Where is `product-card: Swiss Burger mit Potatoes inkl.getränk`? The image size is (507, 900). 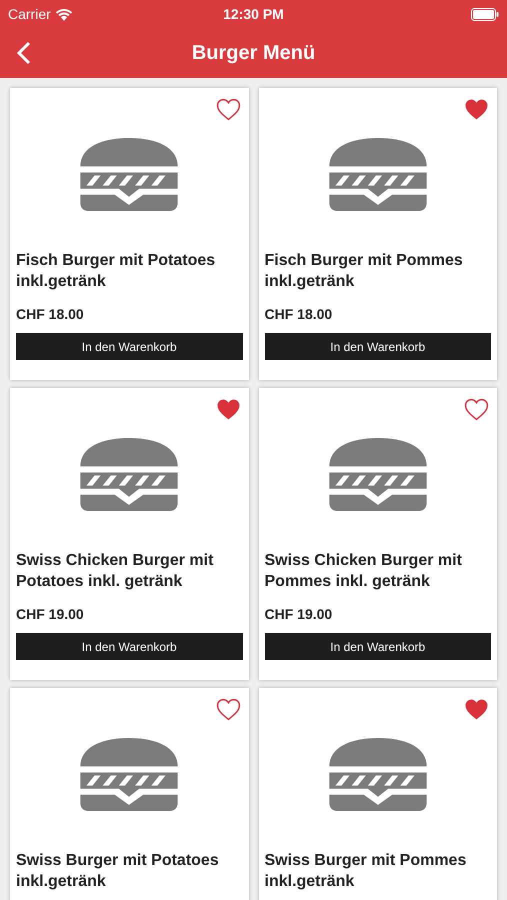 product-card: Swiss Burger mit Potatoes inkl.getränk is located at coordinates (129, 794).